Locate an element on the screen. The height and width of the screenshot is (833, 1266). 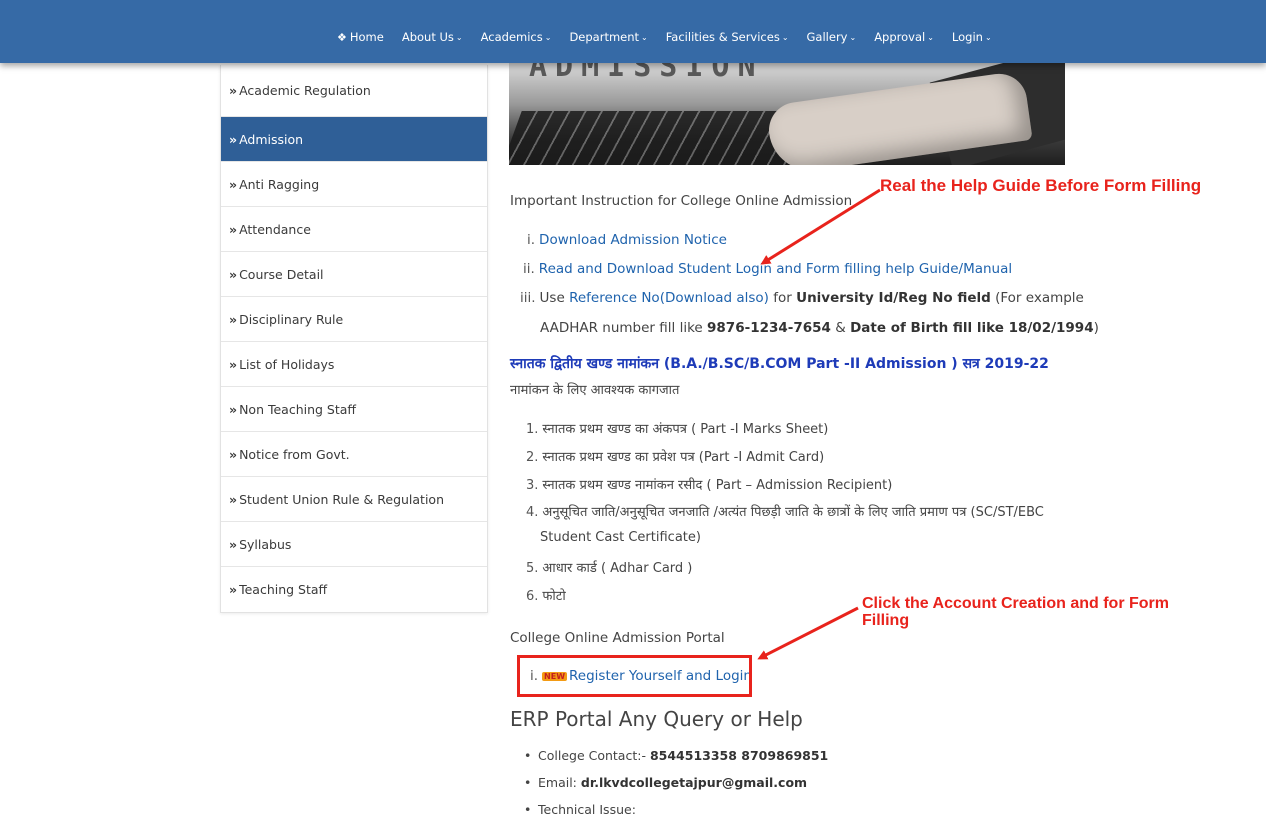
nav-label: Login is located at coordinates (967, 37).